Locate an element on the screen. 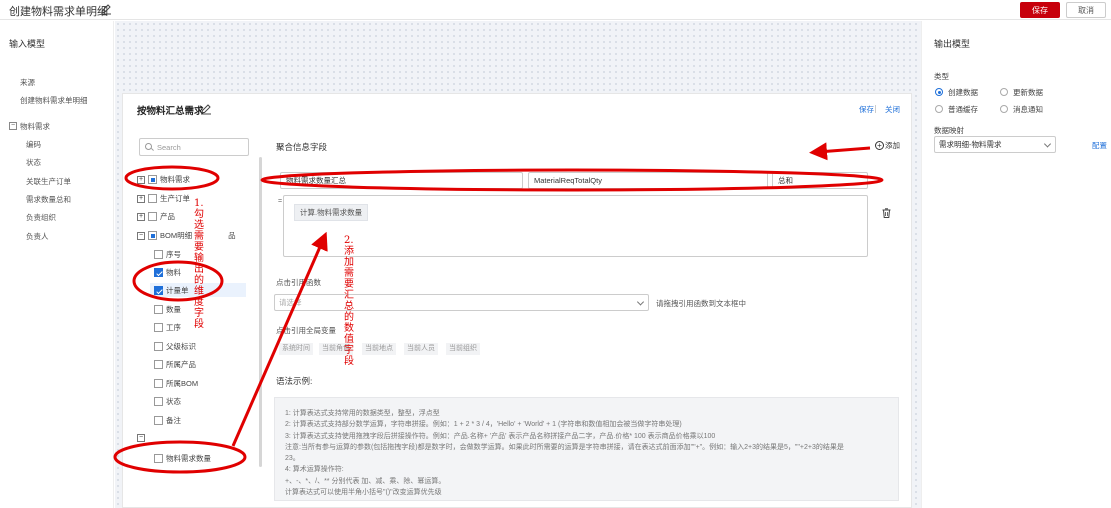  syntax-line: +、-、*、/、** 分别代表 加、减、乘、除、幂运算。 is located at coordinates (365, 481).